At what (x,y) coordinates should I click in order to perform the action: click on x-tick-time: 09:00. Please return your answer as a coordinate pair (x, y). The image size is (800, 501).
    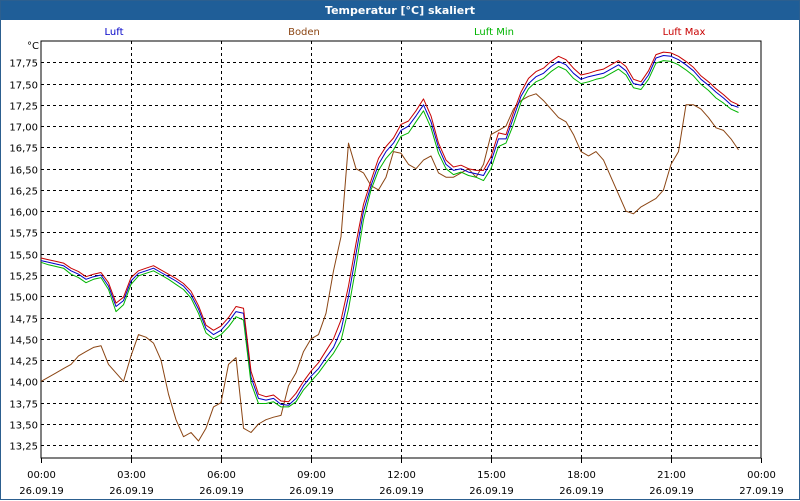
    Looking at the image, I should click on (311, 475).